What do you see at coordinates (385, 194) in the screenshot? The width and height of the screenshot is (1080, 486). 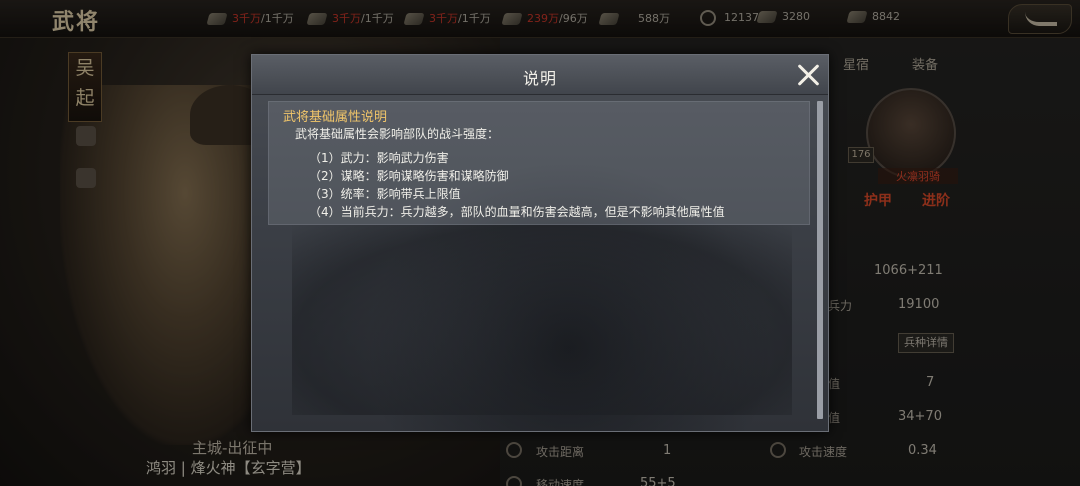 I see `list-item: （3）统率：影响带兵上限值` at bounding box center [385, 194].